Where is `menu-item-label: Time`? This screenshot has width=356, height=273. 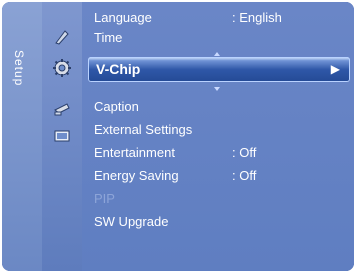 menu-item-label: Time is located at coordinates (108, 37).